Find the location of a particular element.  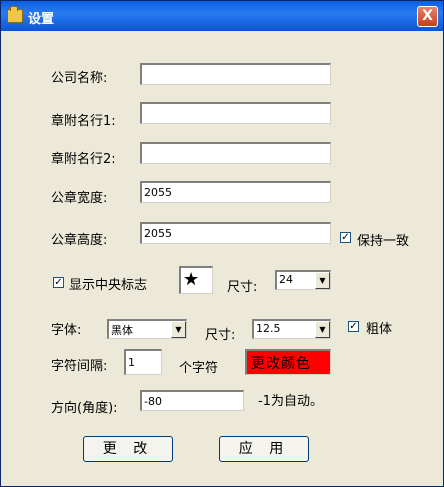

show-center-mark-label: 显示中央标志 is located at coordinates (108, 285).